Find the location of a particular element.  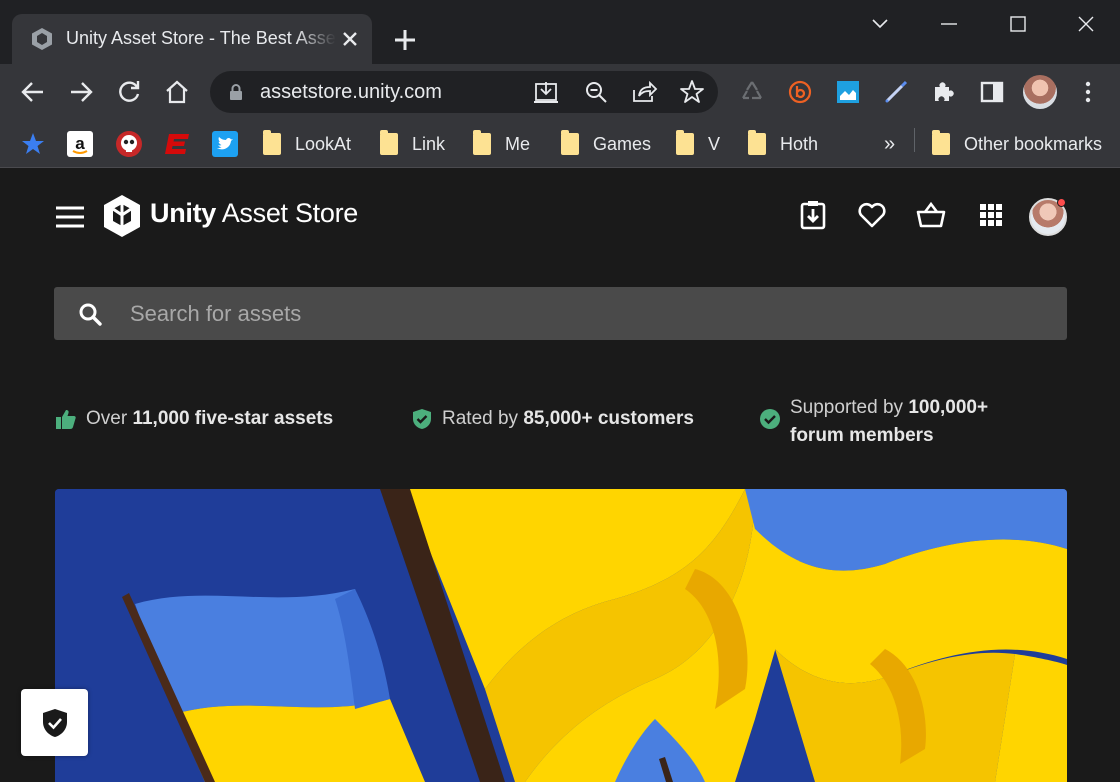

download-manager-icon is located at coordinates (813, 215).